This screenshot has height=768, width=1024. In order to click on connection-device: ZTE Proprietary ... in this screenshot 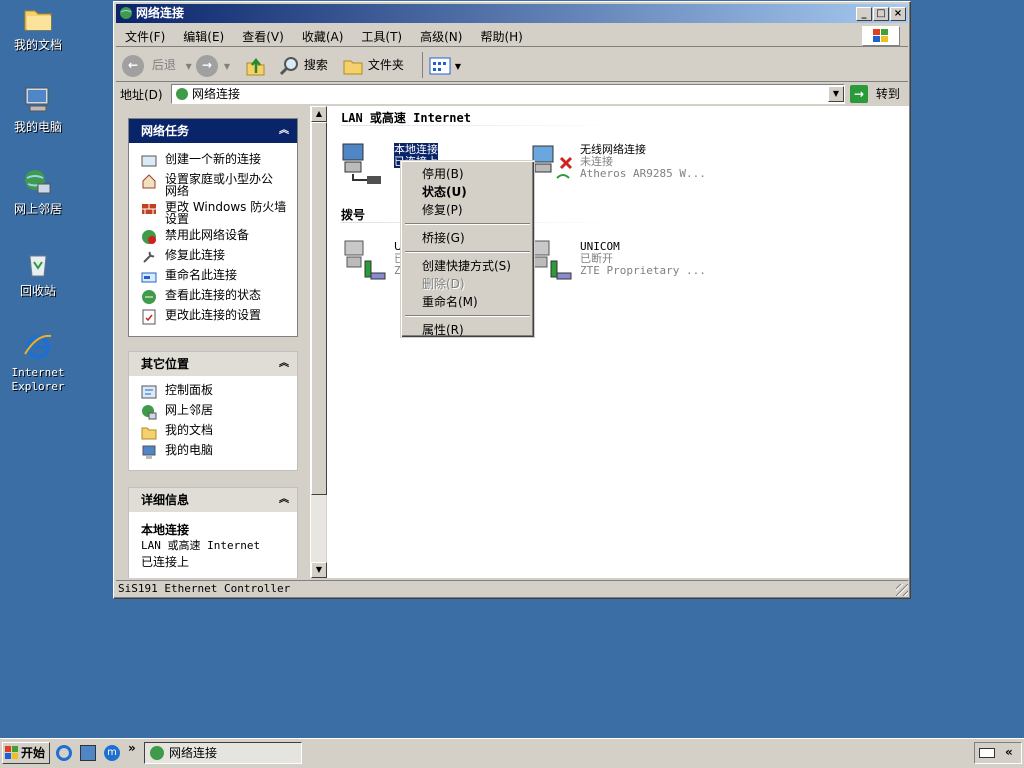, I will do `click(643, 270)`.